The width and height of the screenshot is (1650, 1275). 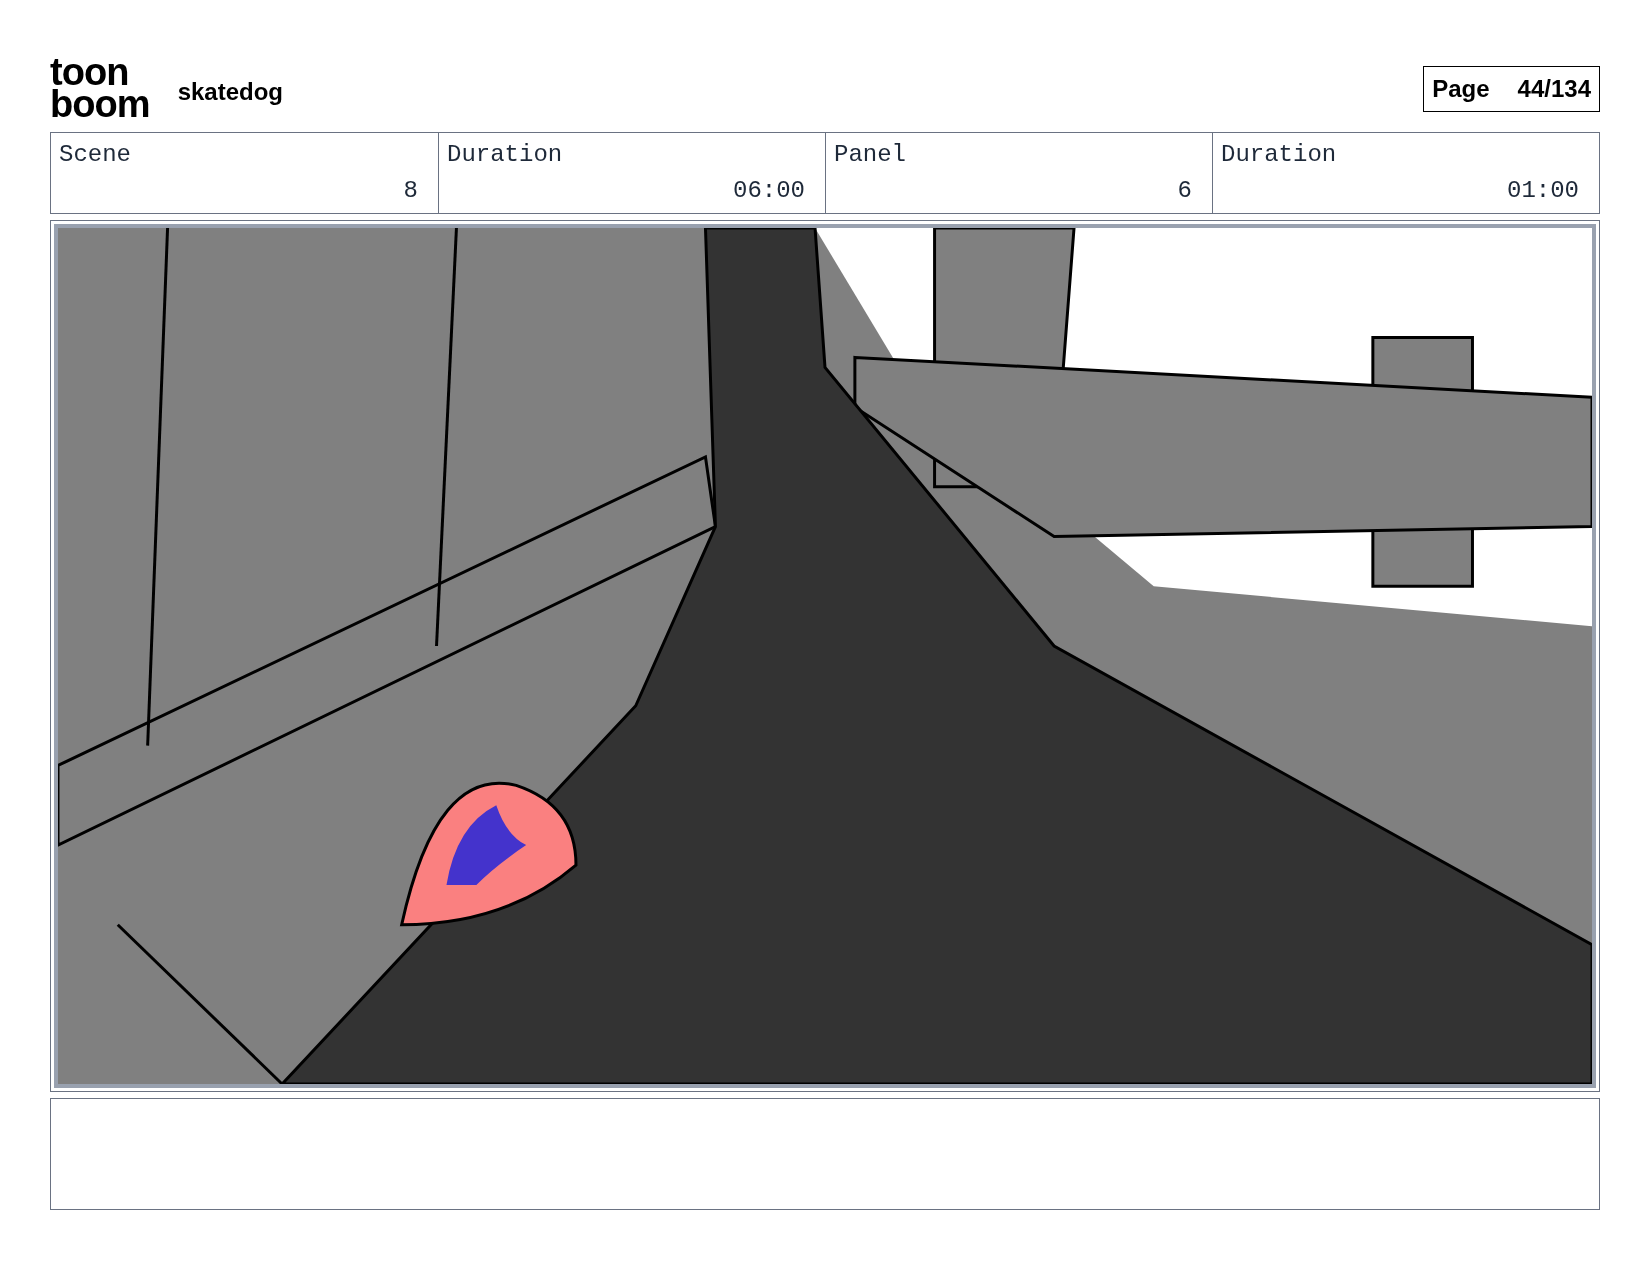 What do you see at coordinates (769, 191) in the screenshot?
I see `field-value: 06:00` at bounding box center [769, 191].